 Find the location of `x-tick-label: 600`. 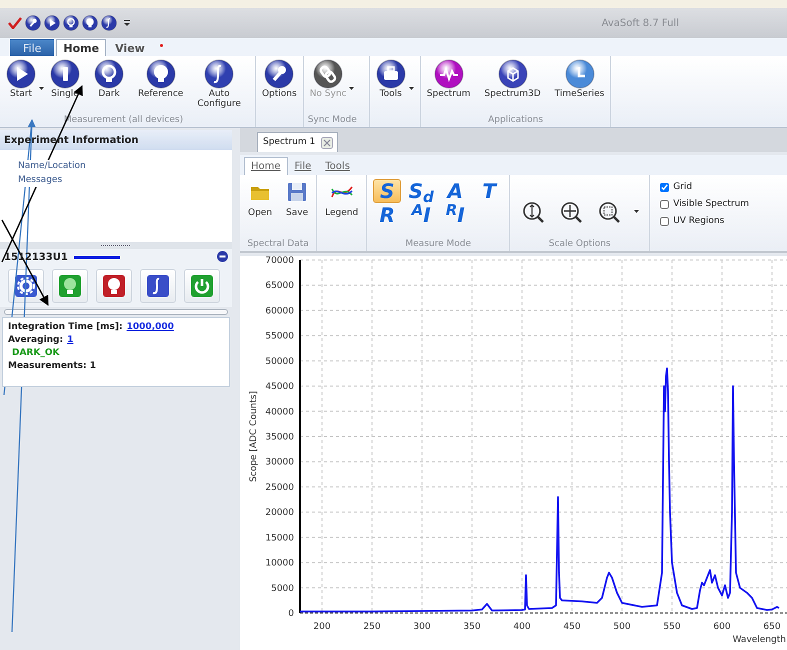

x-tick-label: 600 is located at coordinates (722, 627).